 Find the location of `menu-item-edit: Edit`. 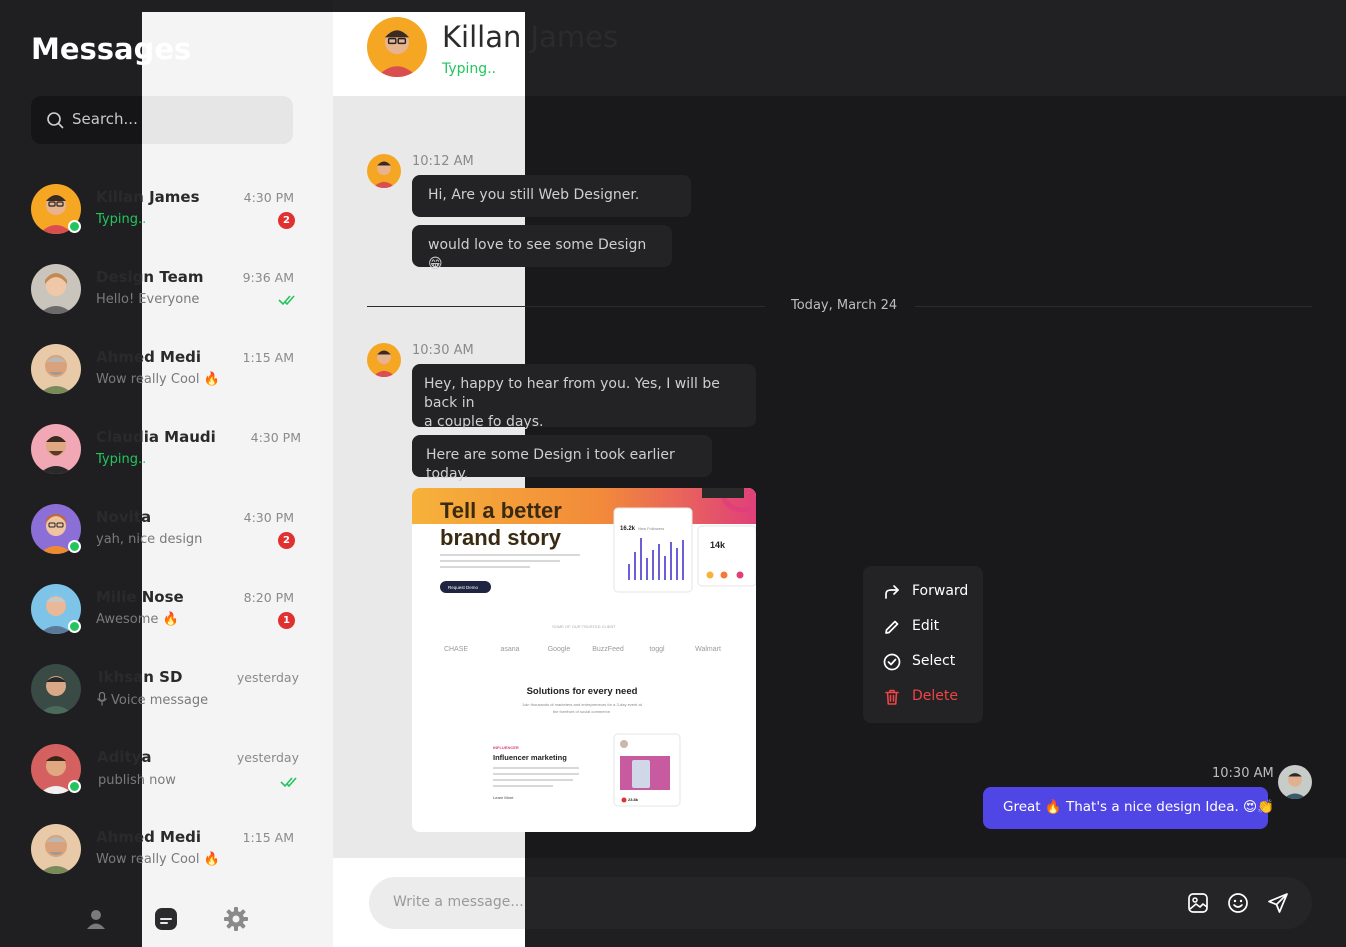

menu-item-edit: Edit is located at coordinates (933, 627).